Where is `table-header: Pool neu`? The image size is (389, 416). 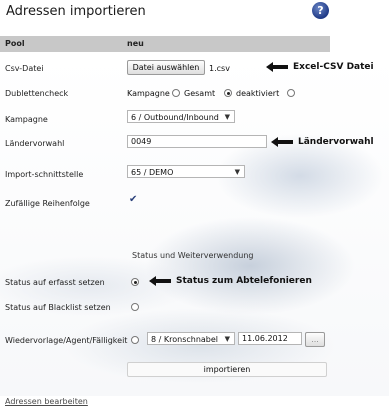
table-header: Pool neu is located at coordinates (165, 44).